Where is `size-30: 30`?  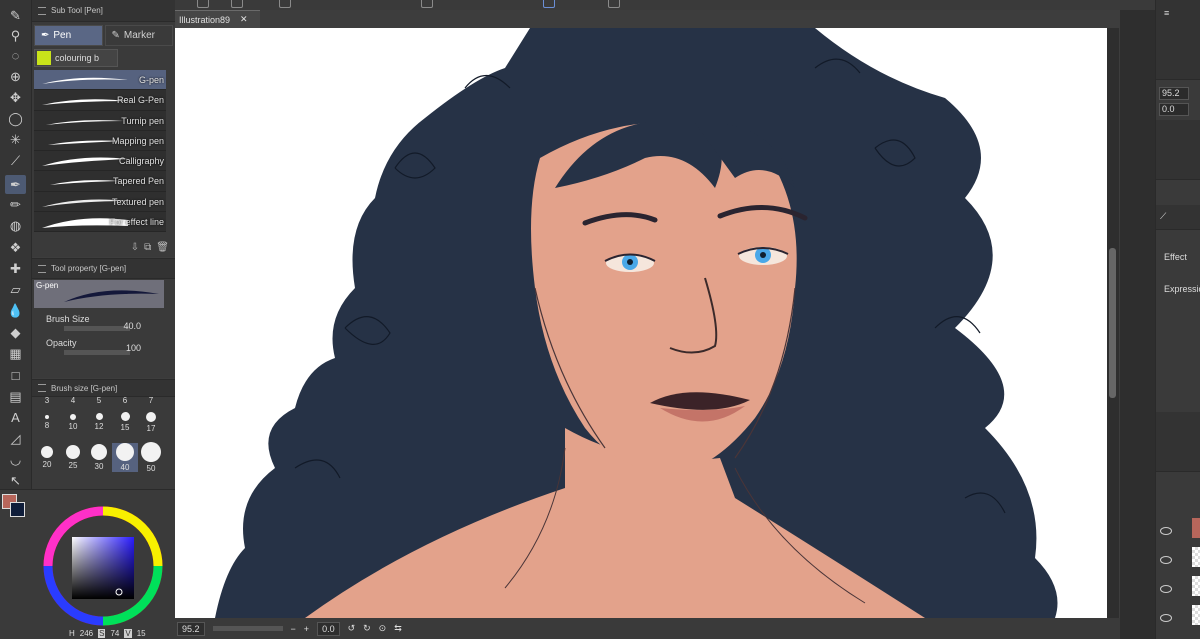
size-30: 30 is located at coordinates (99, 457).